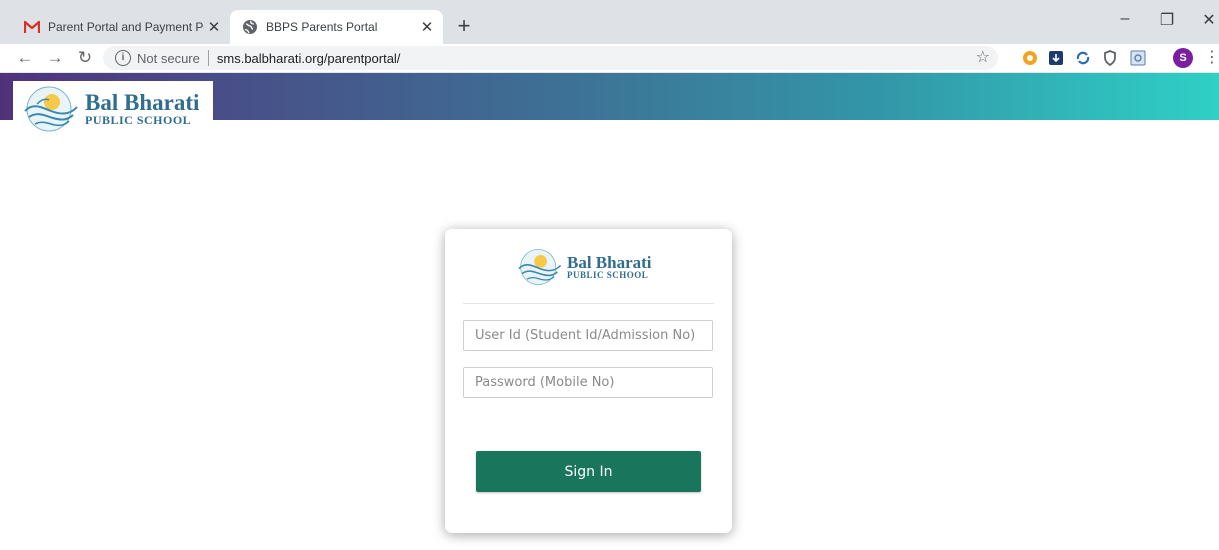  What do you see at coordinates (1083, 58) in the screenshot?
I see `sync-icon` at bounding box center [1083, 58].